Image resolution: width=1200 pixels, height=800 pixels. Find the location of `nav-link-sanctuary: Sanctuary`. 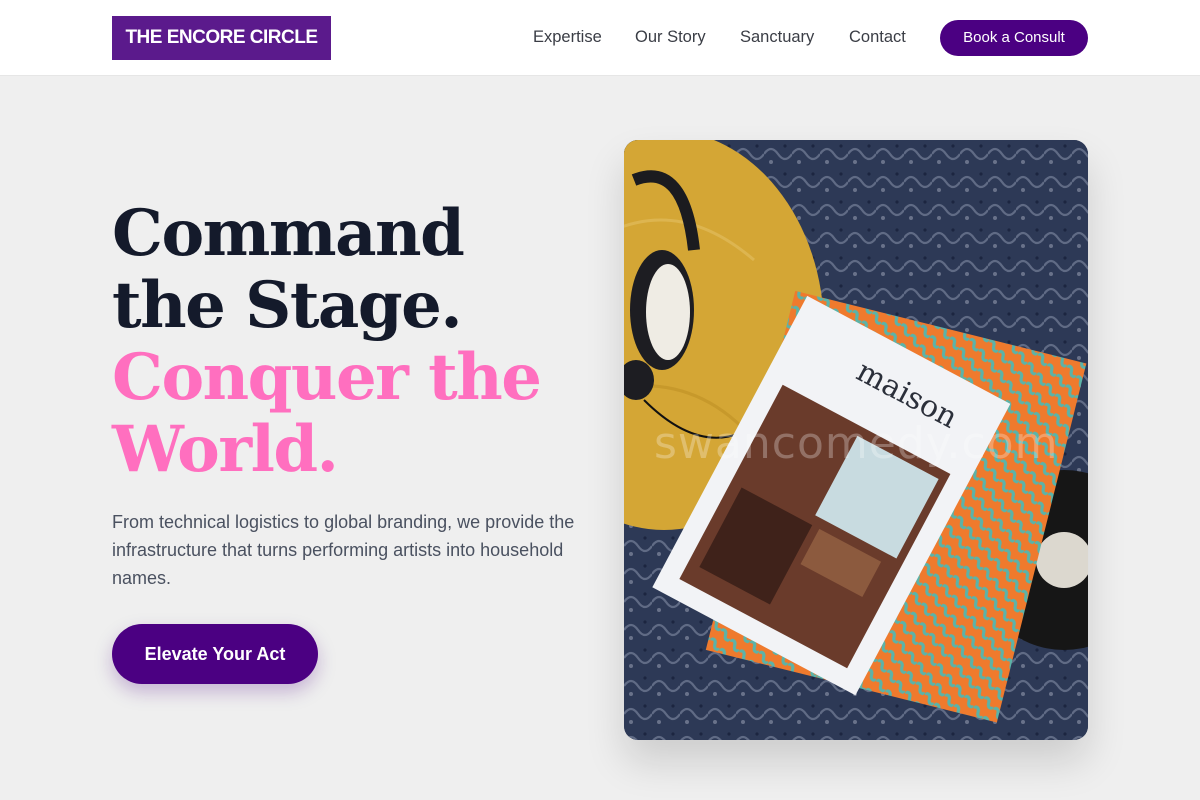

nav-link-sanctuary: Sanctuary is located at coordinates (777, 37).